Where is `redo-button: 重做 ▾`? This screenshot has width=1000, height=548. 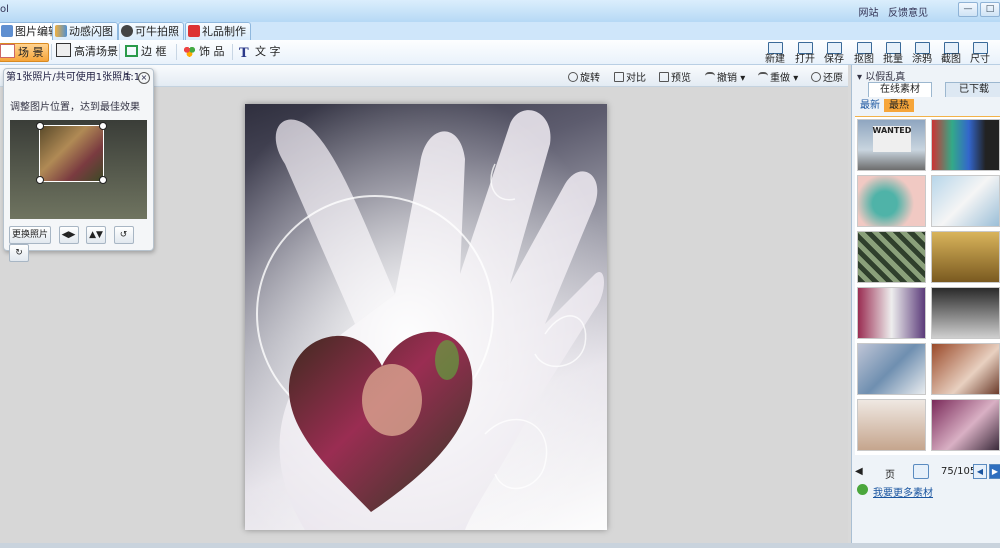 redo-button: 重做 ▾ is located at coordinates (778, 76).